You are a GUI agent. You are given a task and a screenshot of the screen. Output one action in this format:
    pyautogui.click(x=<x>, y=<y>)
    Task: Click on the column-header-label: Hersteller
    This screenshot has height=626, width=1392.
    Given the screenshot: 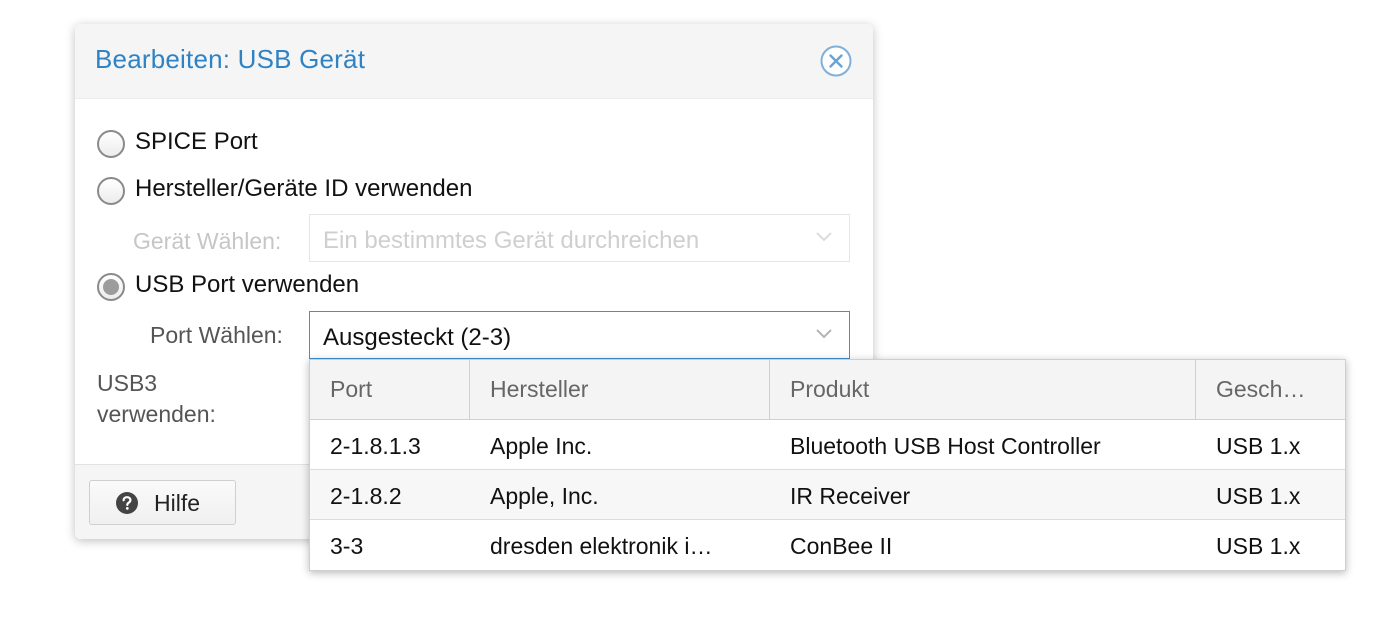 What is the action you would take?
    pyautogui.click(x=539, y=389)
    